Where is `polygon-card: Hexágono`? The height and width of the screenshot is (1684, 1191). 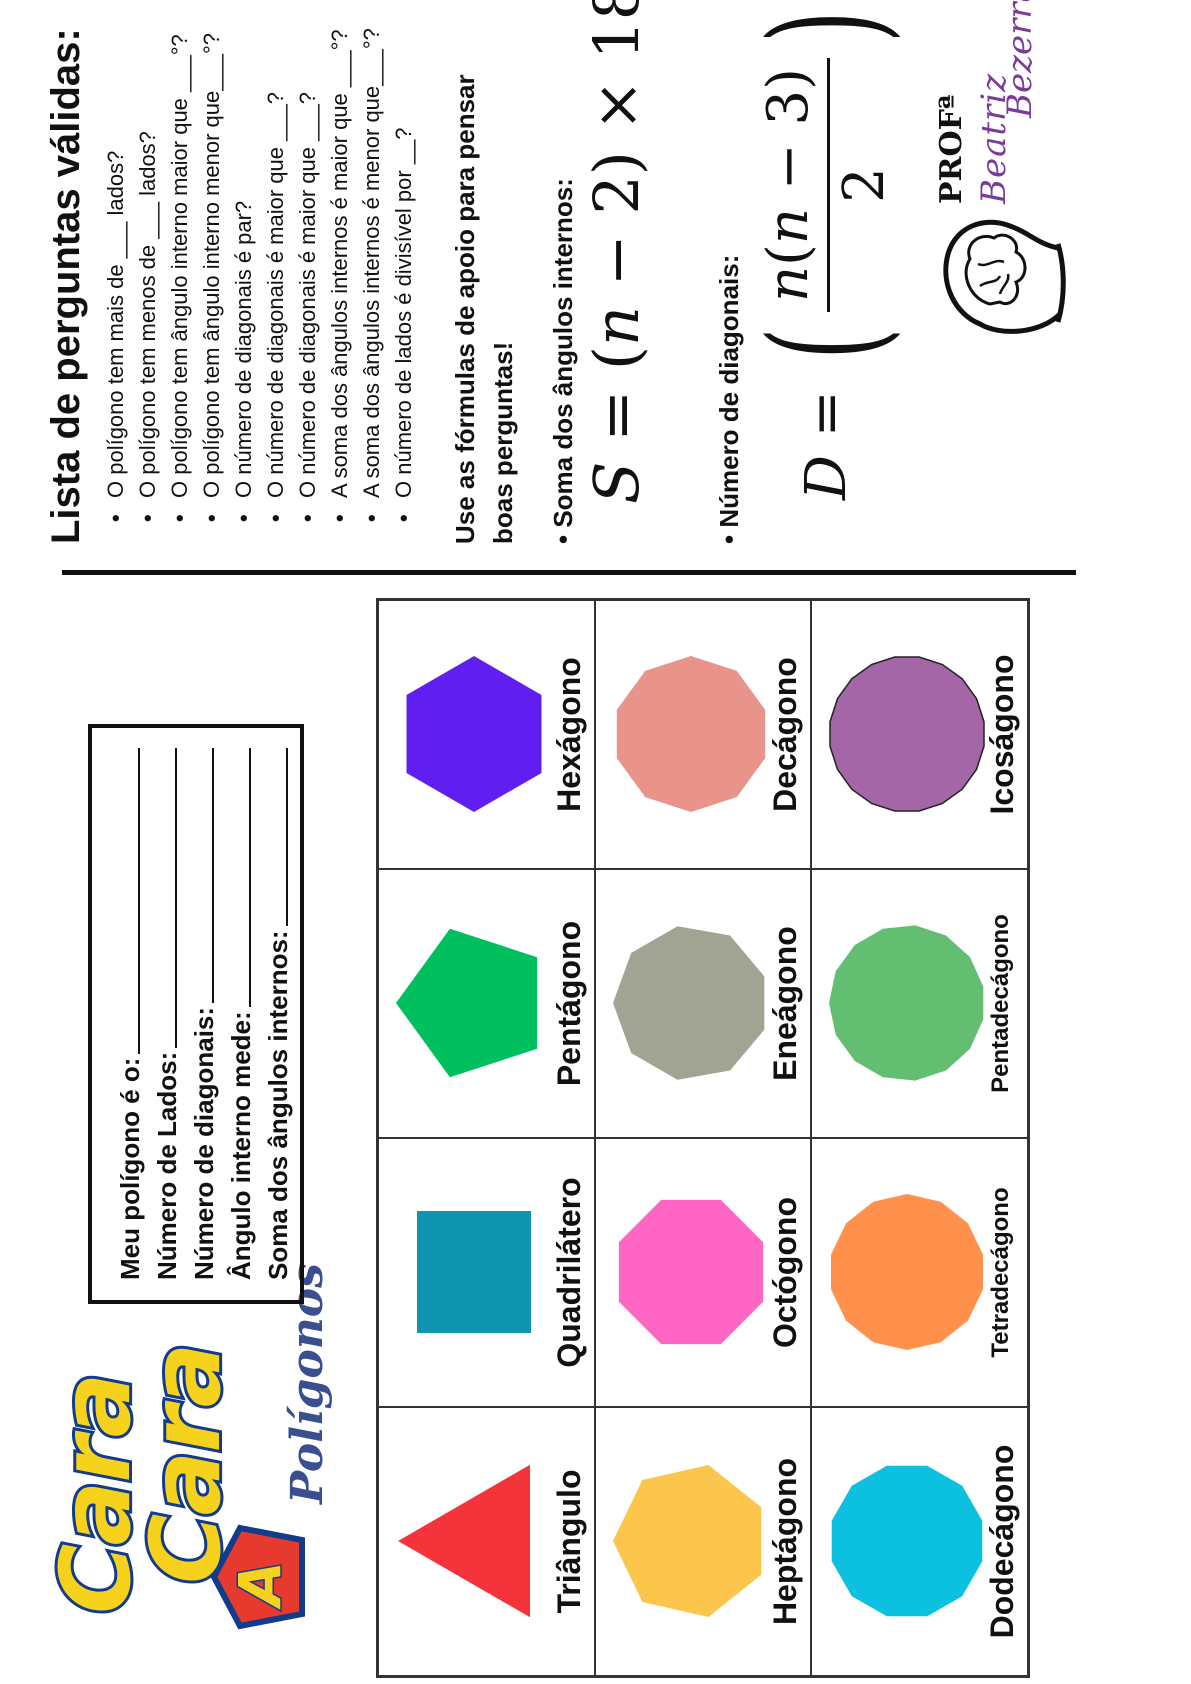
polygon-card: Hexágono is located at coordinates (486, 734).